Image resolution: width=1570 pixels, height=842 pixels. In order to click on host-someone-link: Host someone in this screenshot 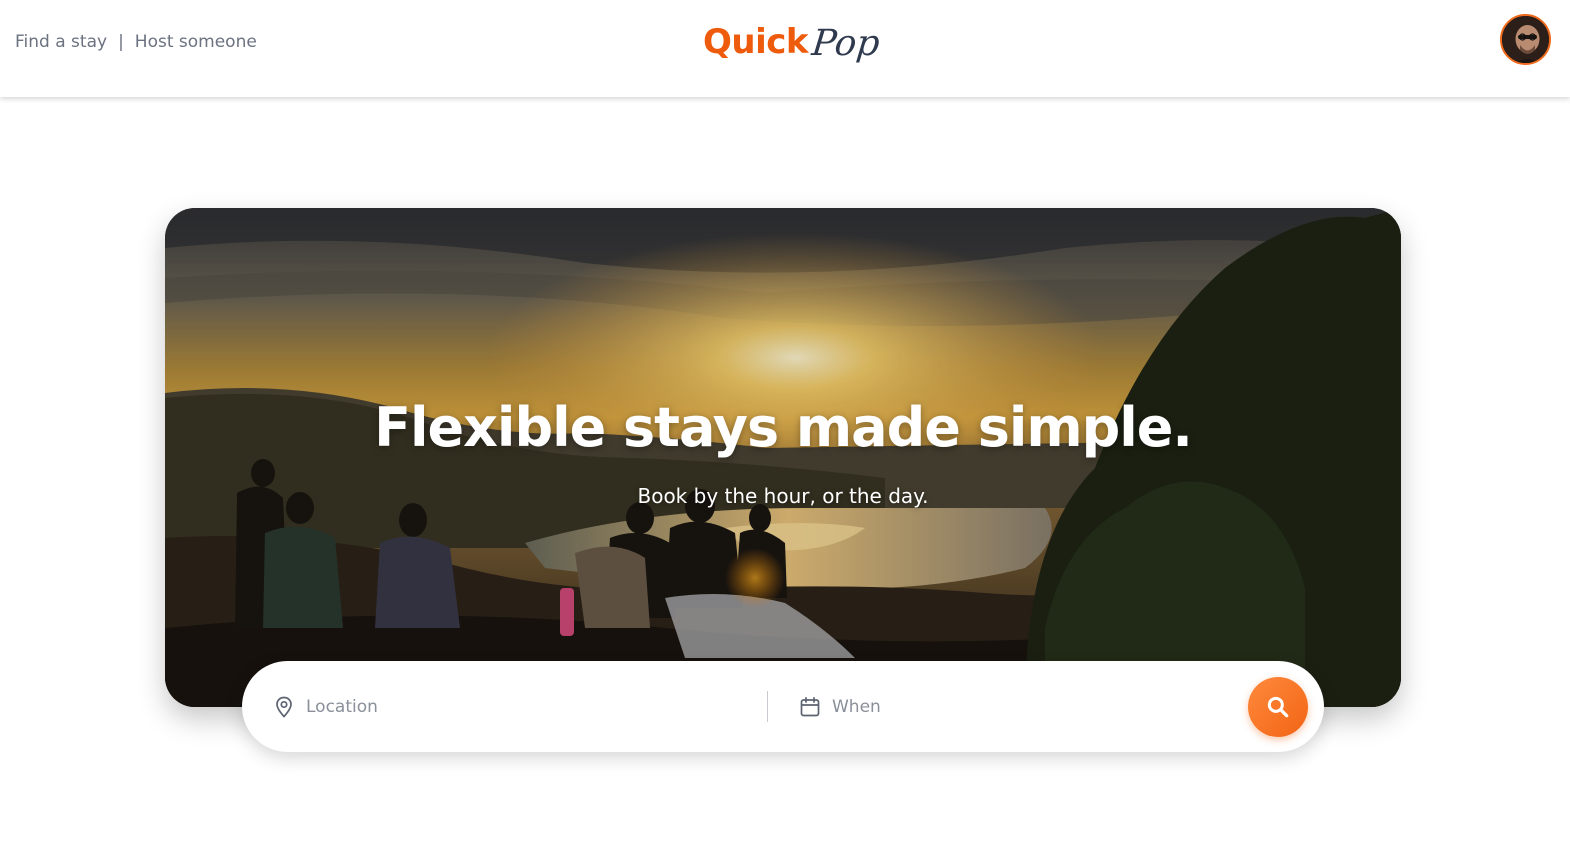, I will do `click(196, 42)`.